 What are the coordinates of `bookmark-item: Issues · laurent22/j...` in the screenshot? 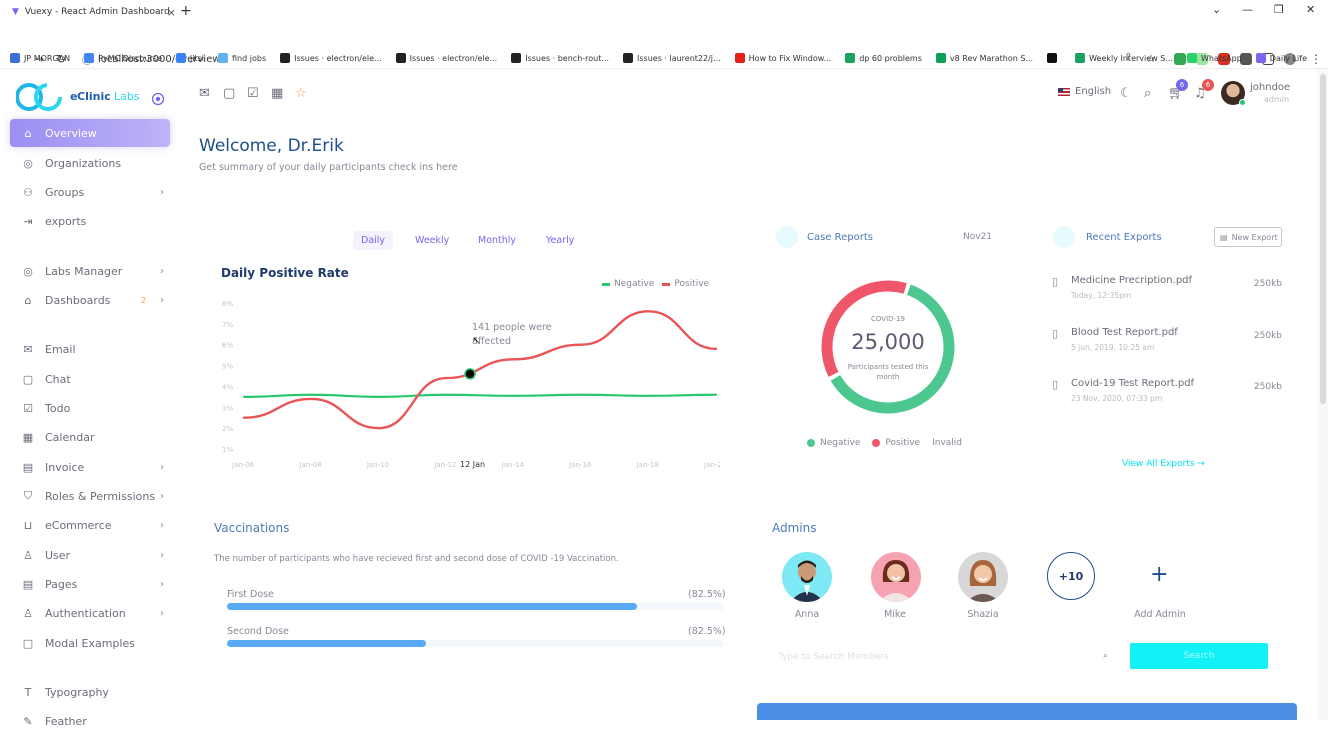 It's located at (672, 58).